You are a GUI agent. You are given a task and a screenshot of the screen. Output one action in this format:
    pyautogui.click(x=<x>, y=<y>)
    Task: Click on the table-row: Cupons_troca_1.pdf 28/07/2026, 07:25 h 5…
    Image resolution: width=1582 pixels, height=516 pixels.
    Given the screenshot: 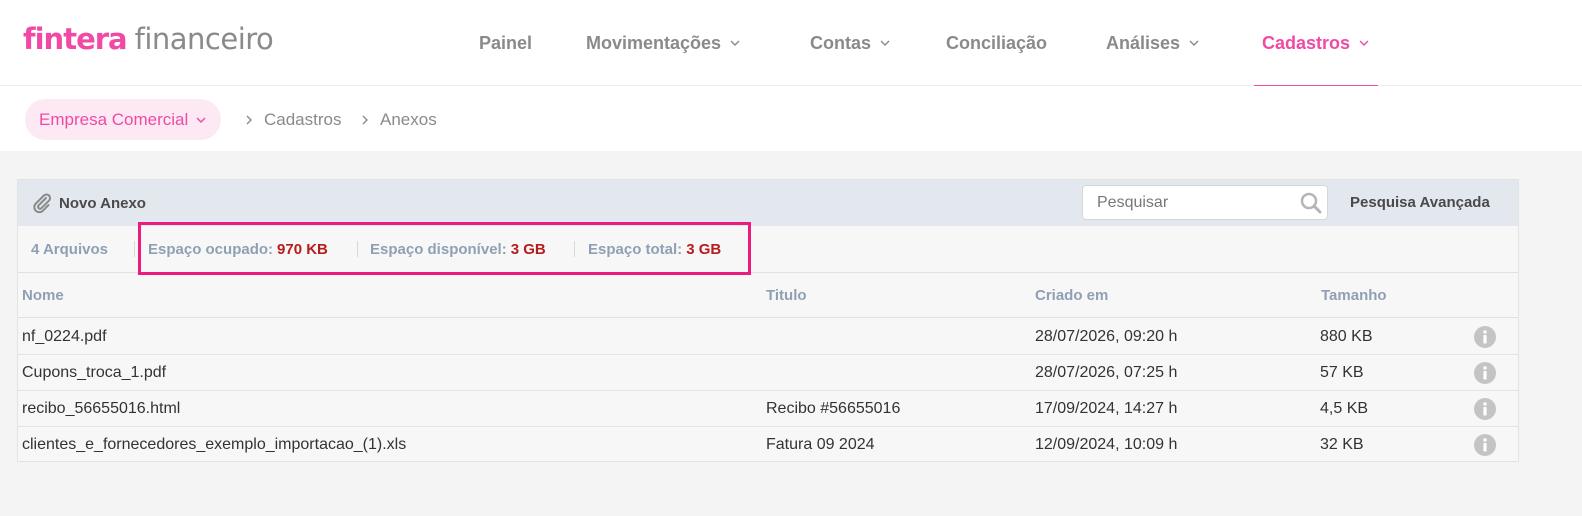 What is the action you would take?
    pyautogui.click(x=768, y=373)
    